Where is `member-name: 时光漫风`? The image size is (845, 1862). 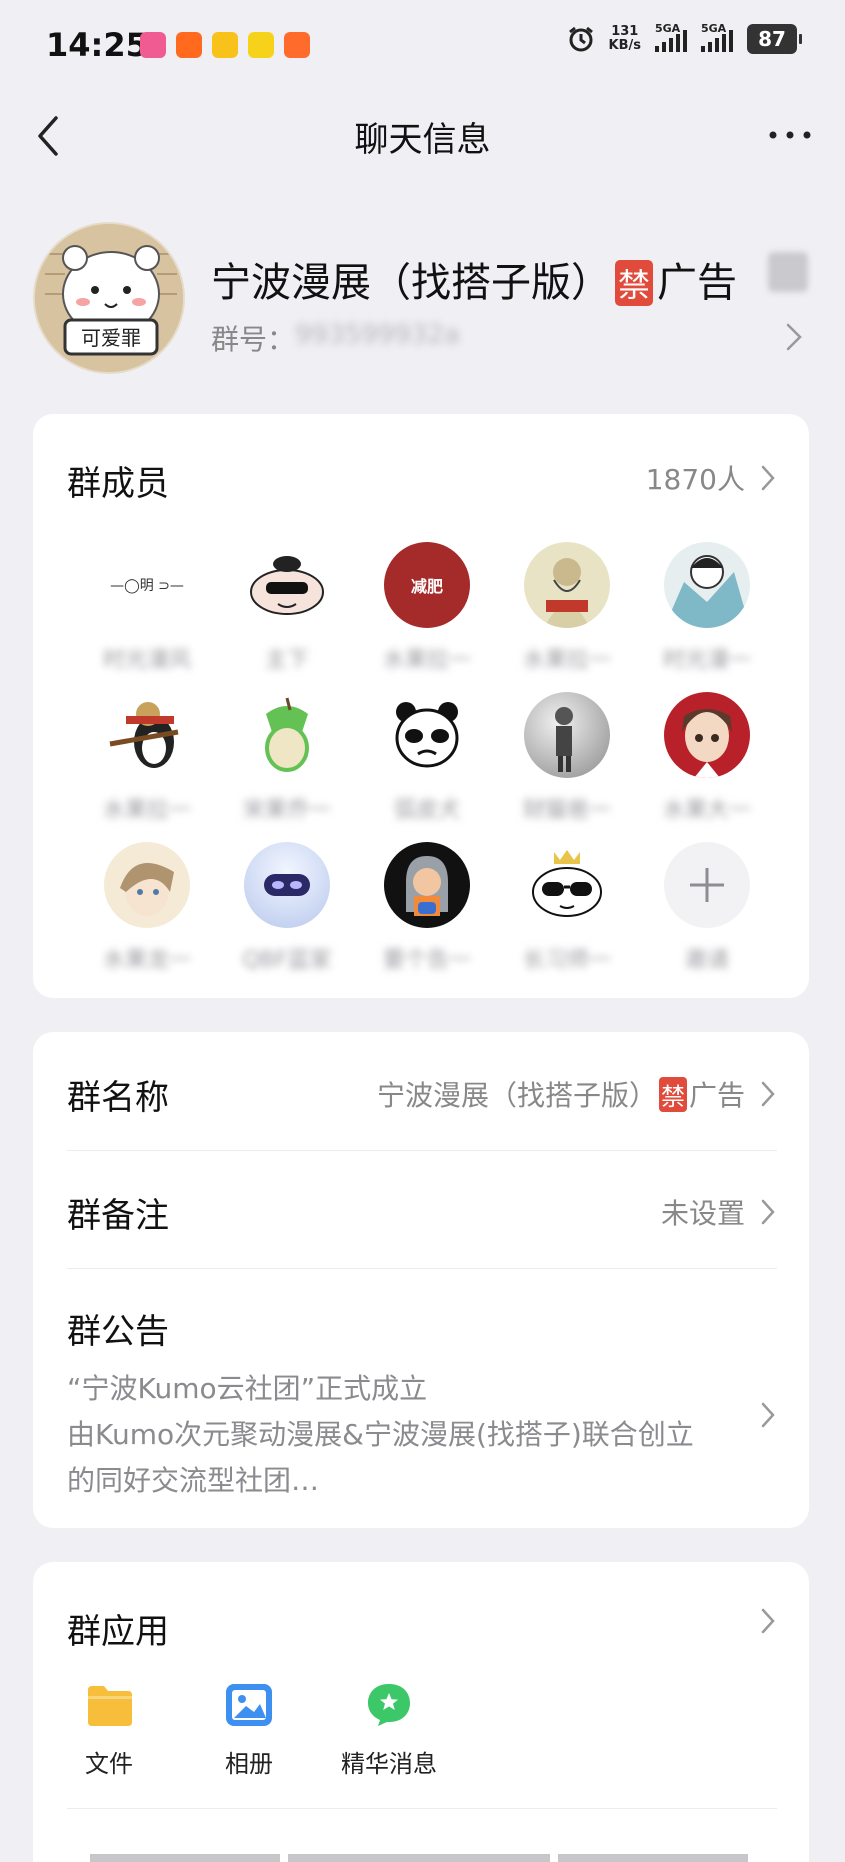
member-name: 时光漫风 is located at coordinates (146, 659).